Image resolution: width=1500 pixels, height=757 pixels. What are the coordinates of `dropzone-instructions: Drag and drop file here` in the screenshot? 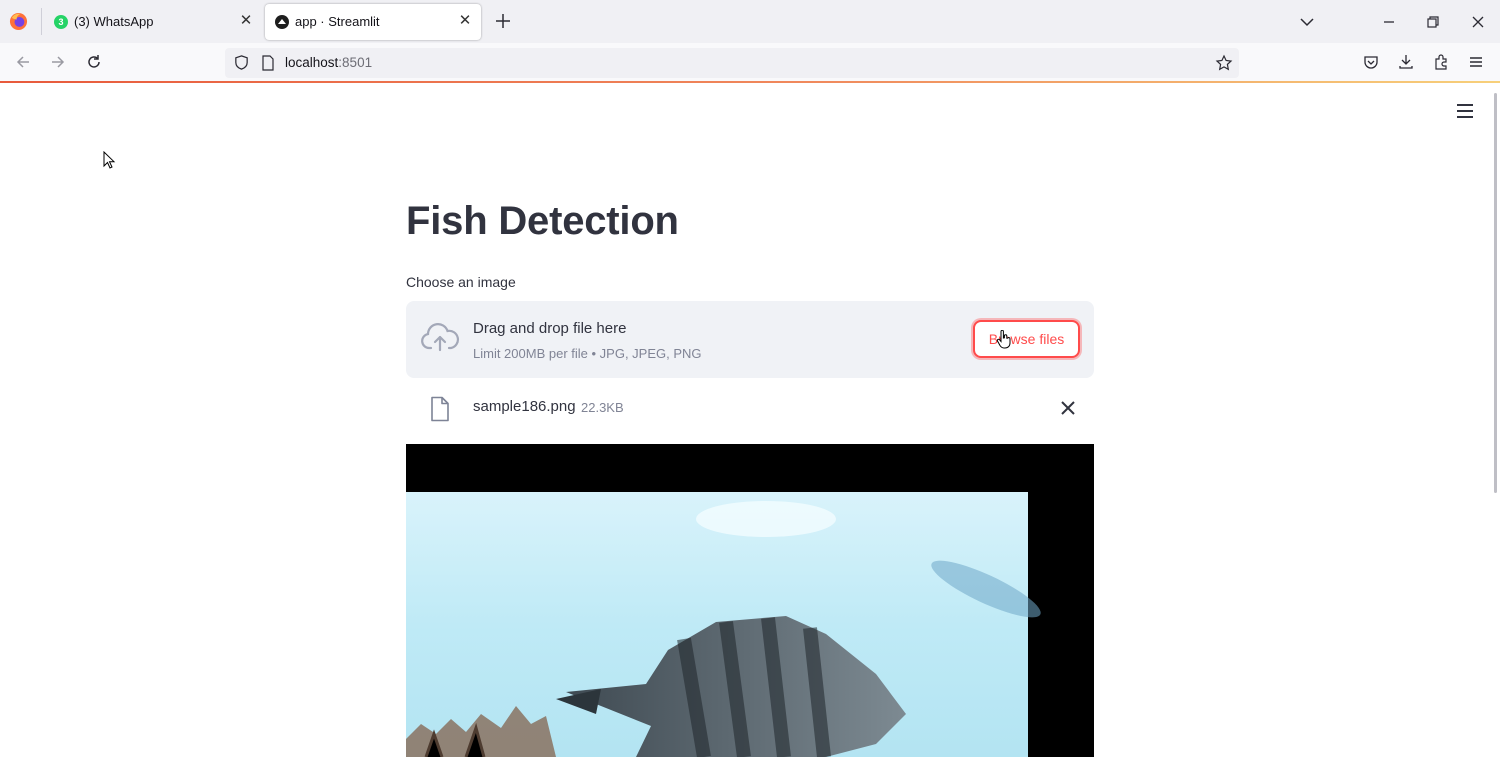 It's located at (550, 328).